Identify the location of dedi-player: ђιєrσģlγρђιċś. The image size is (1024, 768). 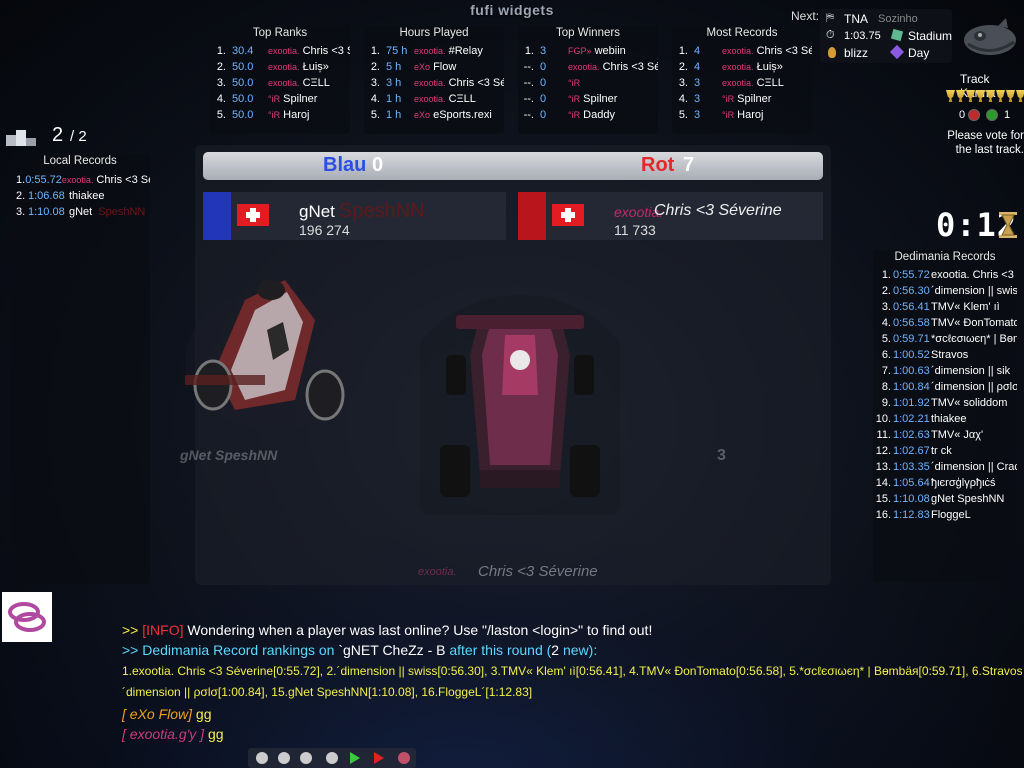
(963, 483).